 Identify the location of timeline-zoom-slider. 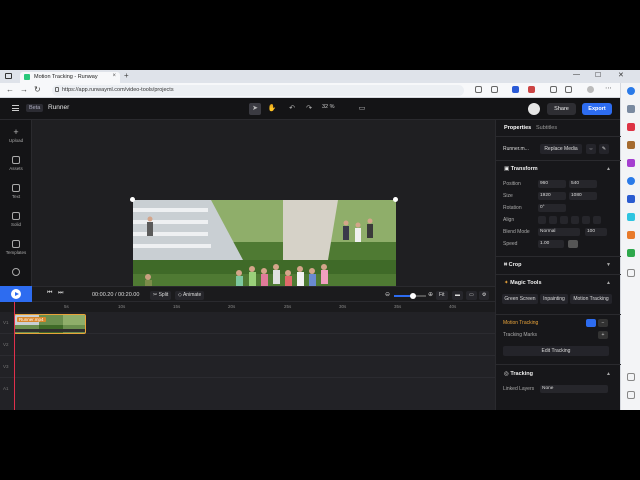
(410, 296).